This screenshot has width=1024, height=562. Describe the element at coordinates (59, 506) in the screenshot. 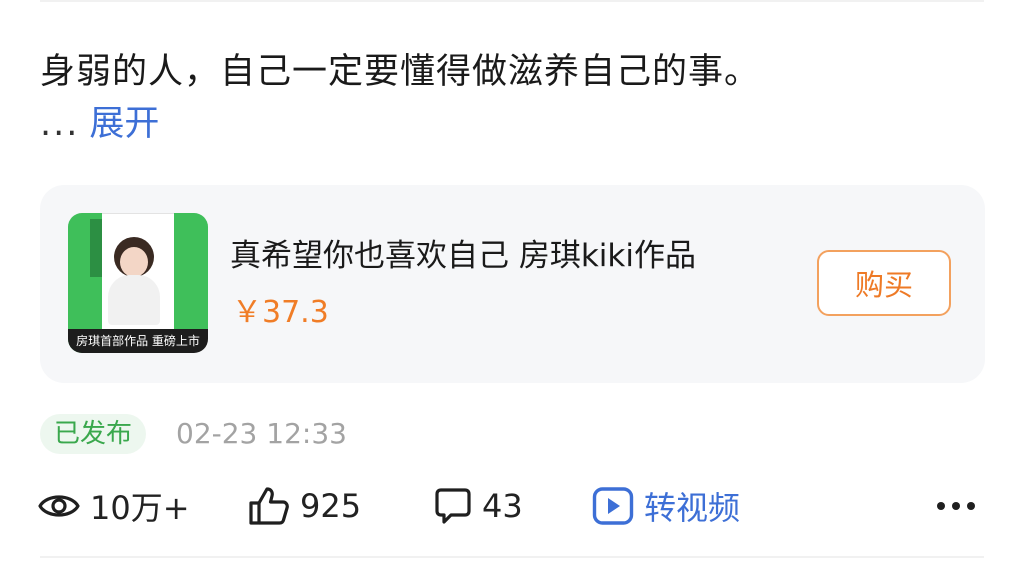

I see `eye-icon` at that location.